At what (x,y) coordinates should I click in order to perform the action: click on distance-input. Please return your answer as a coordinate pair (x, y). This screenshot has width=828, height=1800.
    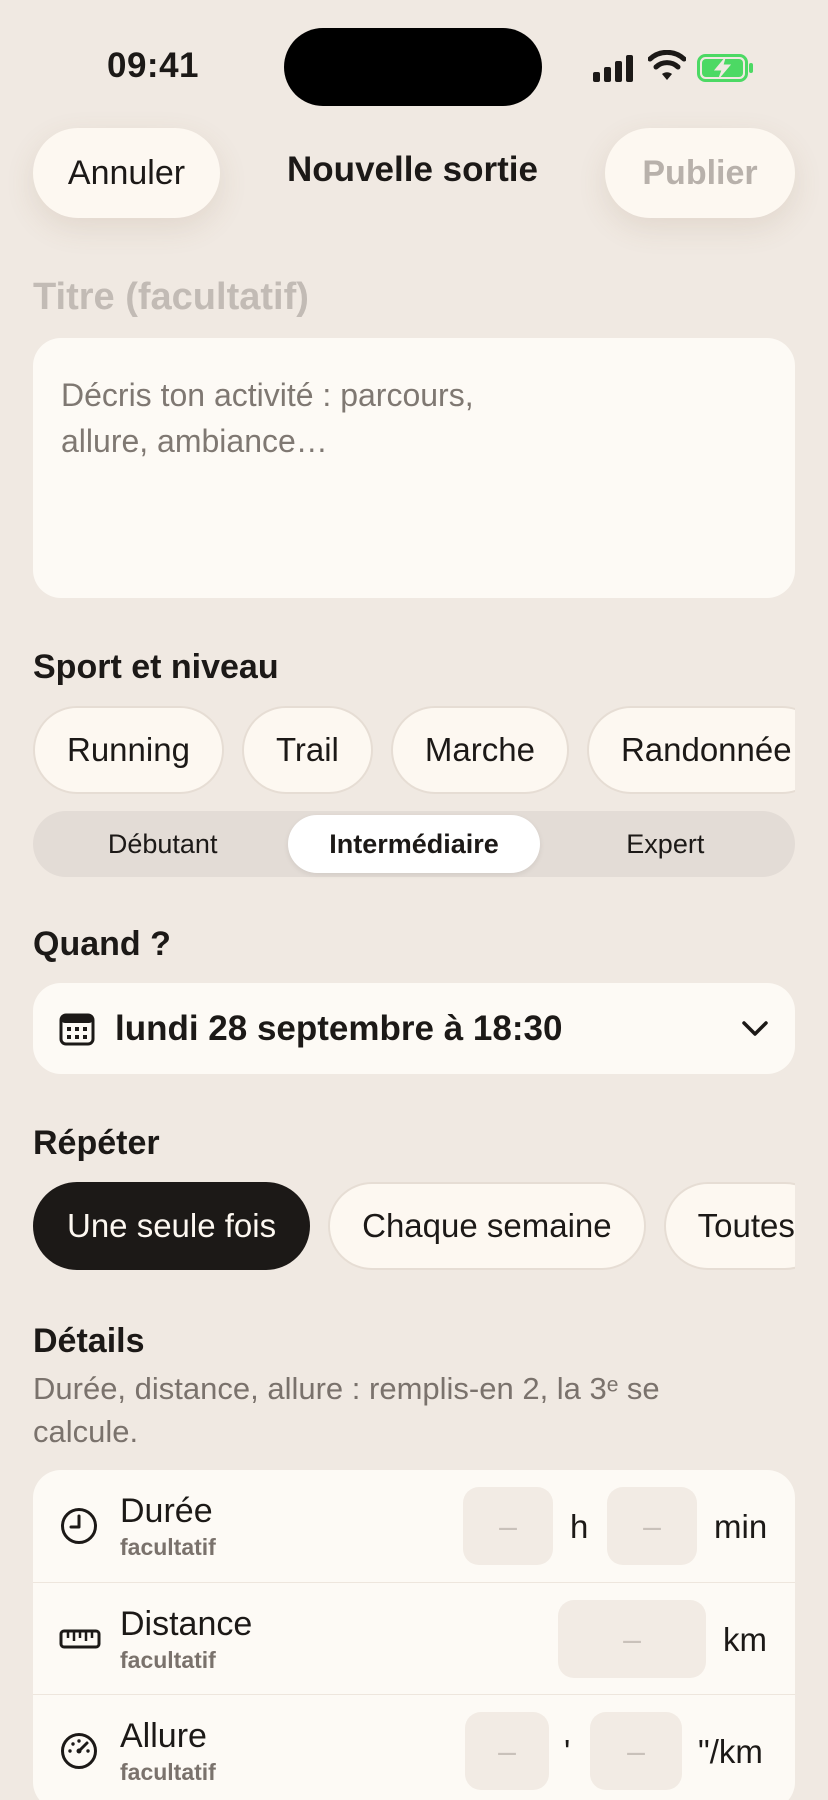
    Looking at the image, I should click on (632, 1639).